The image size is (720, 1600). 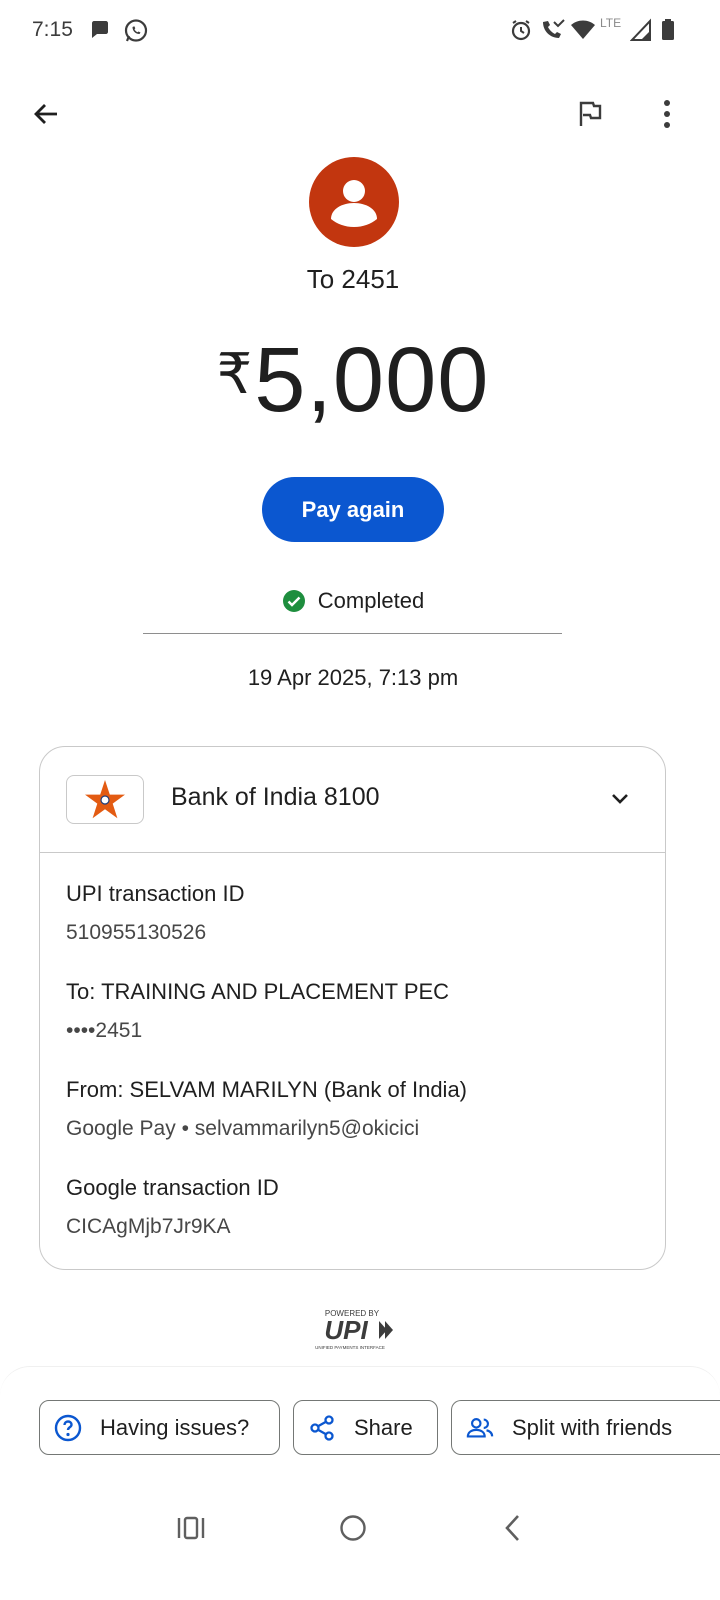 I want to click on person-icon, so click(x=354, y=203).